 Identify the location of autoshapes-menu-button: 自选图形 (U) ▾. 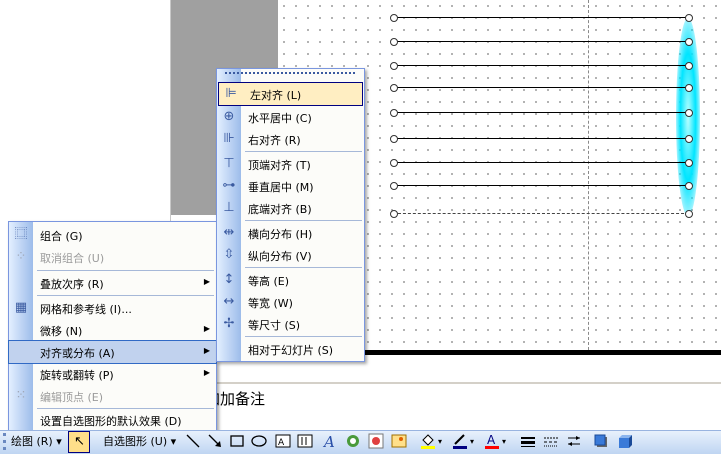
(139, 441).